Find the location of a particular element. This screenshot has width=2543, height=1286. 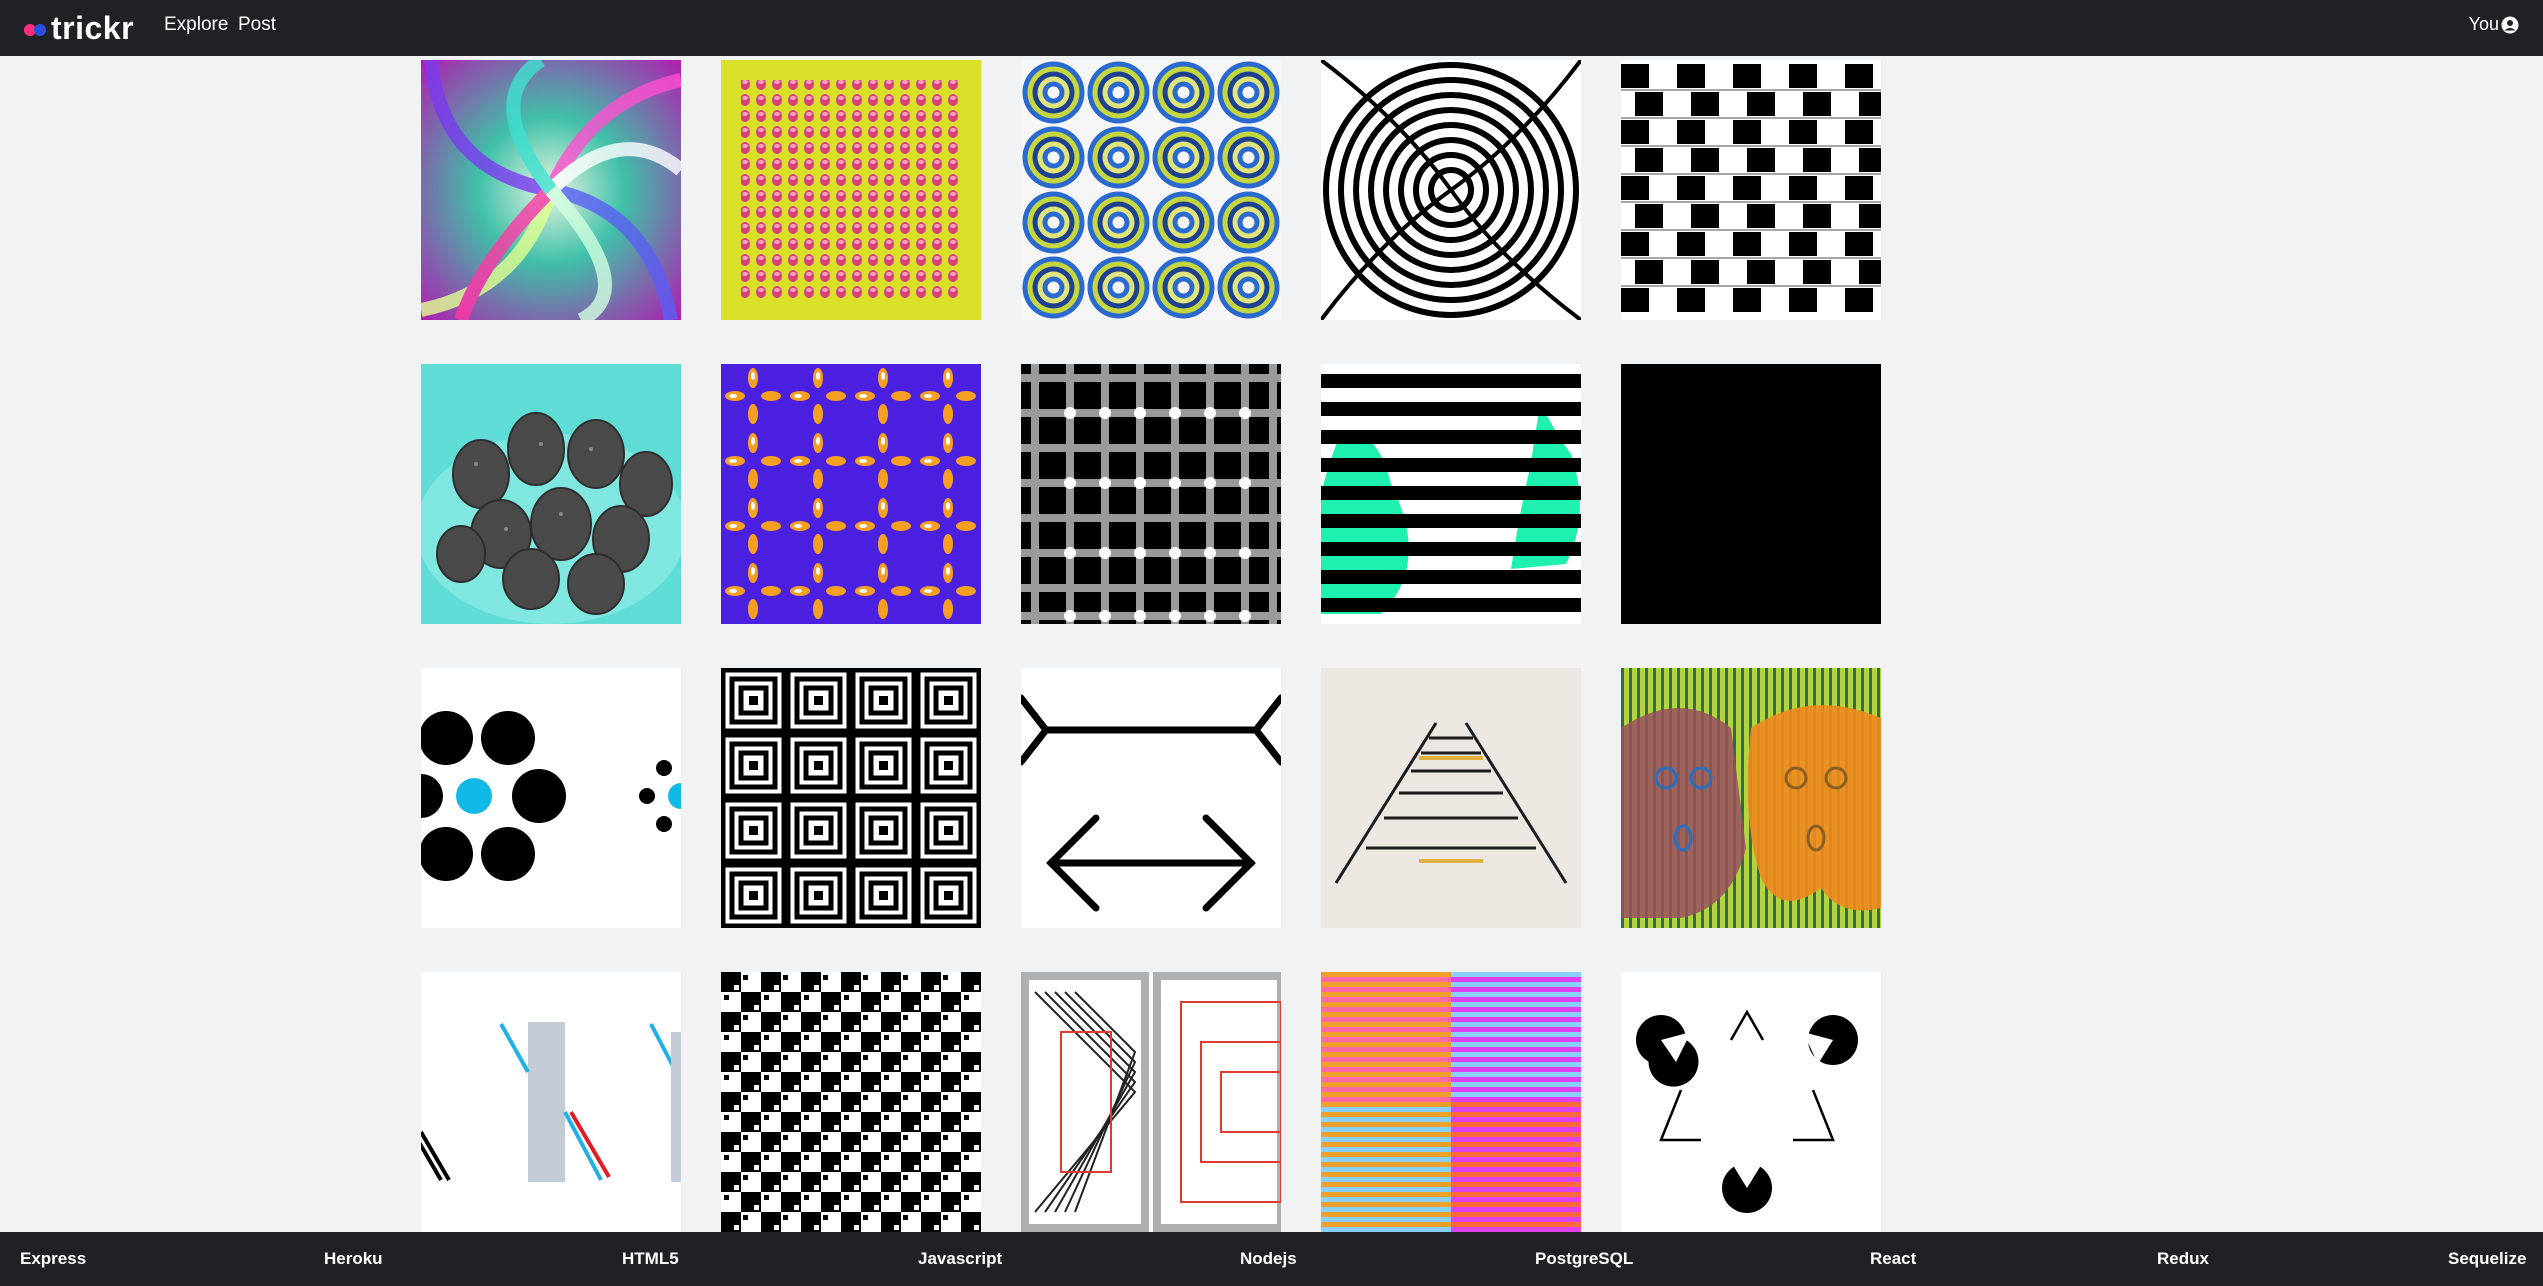

footer-link-sequelize: Sequelize is located at coordinates (2487, 1259).